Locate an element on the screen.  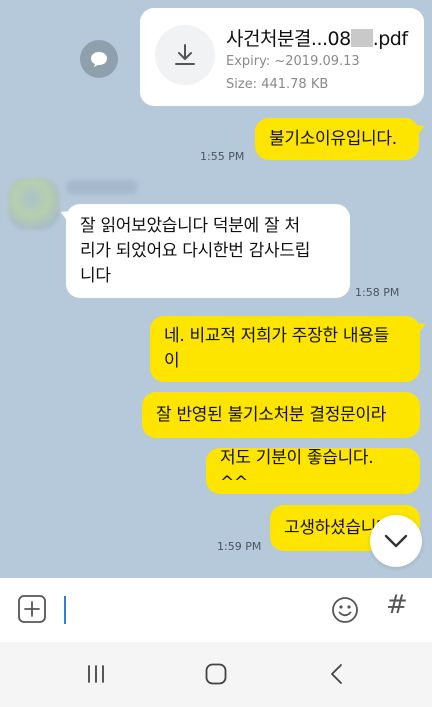
message-time: 1:55 PM is located at coordinates (222, 156).